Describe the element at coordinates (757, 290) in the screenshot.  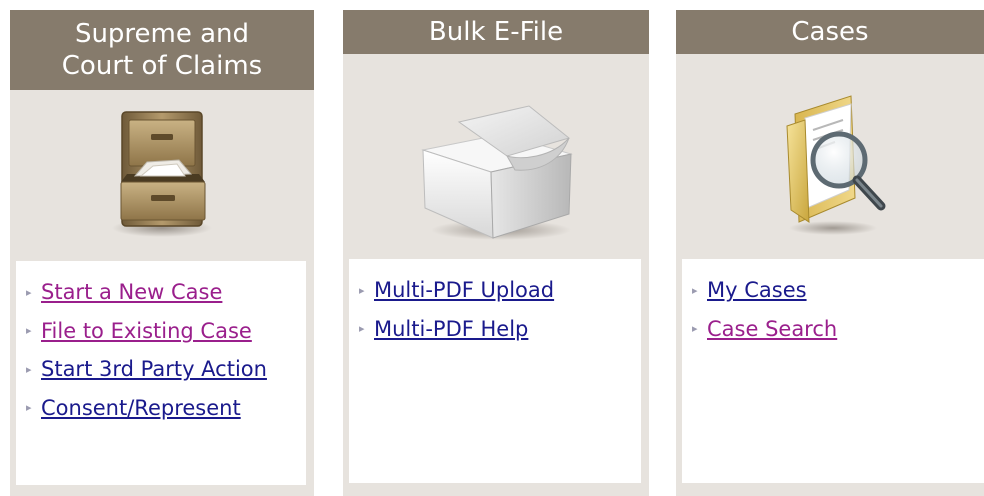
I see `my-cases-link: My Cases` at that location.